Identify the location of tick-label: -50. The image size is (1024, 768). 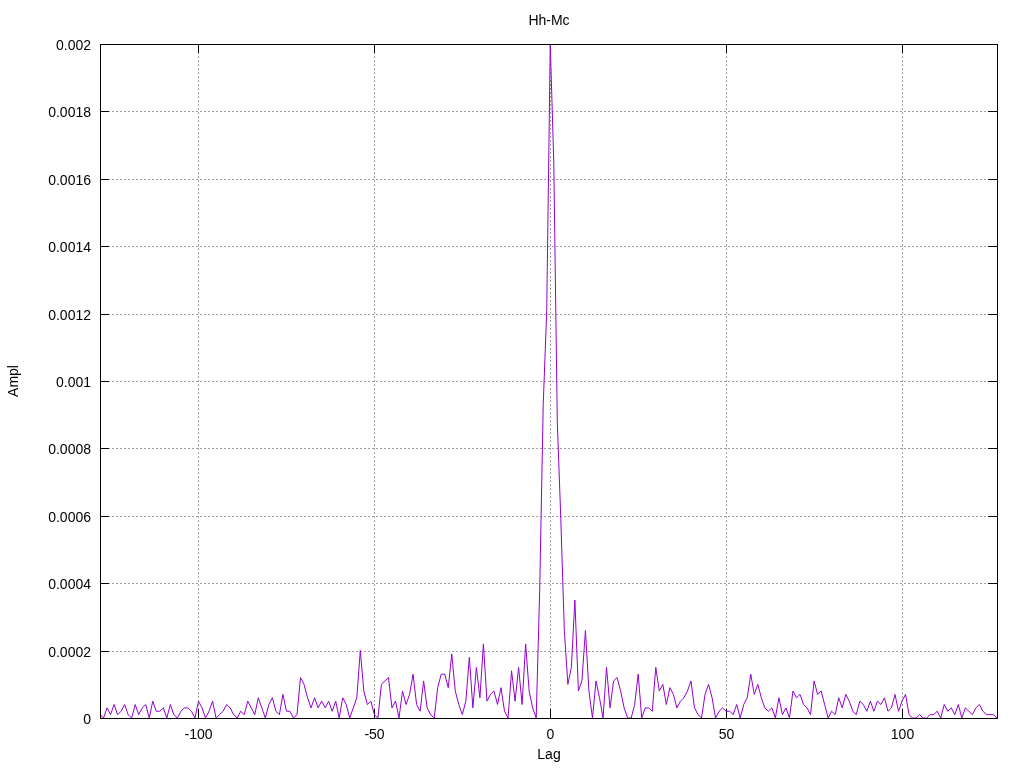
(374, 734).